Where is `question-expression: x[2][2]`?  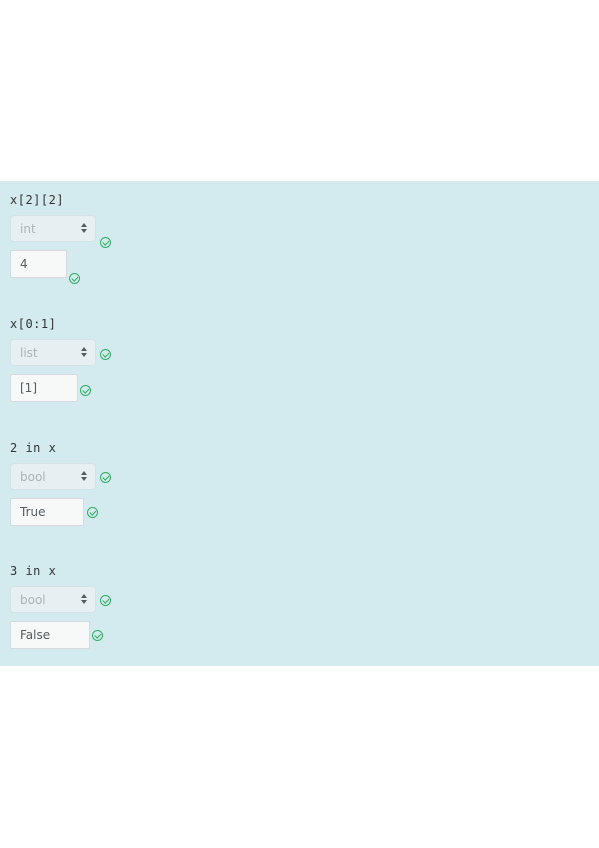
question-expression: x[2][2] is located at coordinates (37, 200).